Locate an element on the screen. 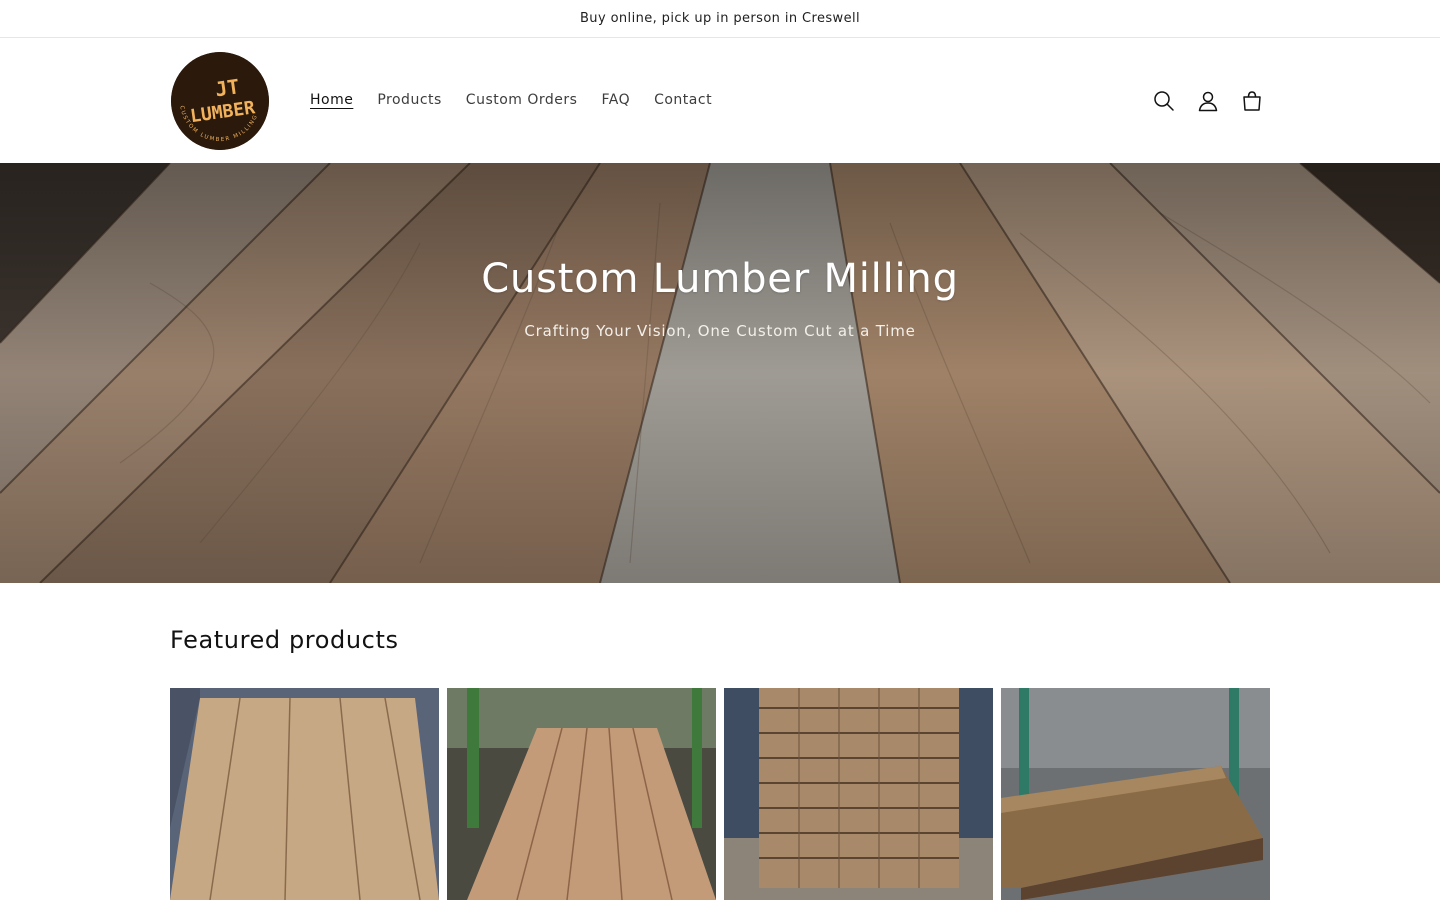  header-icons is located at coordinates (1208, 101).